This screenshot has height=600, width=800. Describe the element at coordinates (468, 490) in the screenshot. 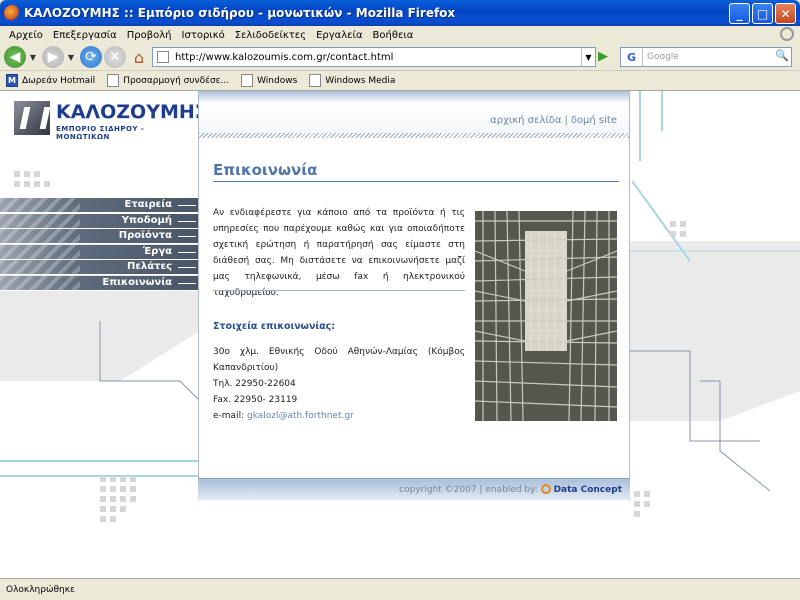

I see `footer-copyright: copyright ©2007 | enabled by:` at that location.